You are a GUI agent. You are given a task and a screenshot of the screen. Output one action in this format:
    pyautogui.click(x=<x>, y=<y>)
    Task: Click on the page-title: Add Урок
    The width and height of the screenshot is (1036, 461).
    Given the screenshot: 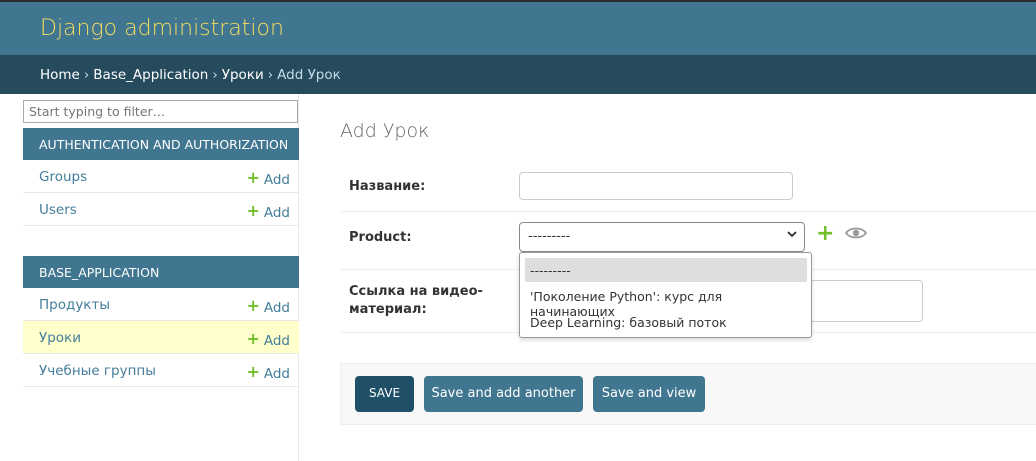 What is the action you would take?
    pyautogui.click(x=385, y=131)
    